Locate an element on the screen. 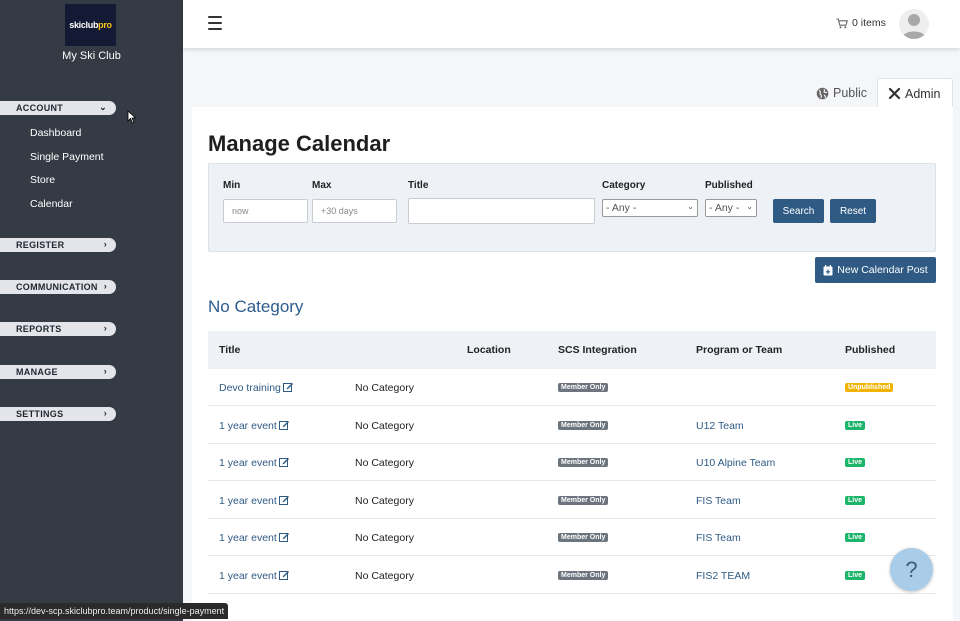 The width and height of the screenshot is (960, 621). tab-public: Public is located at coordinates (841, 93).